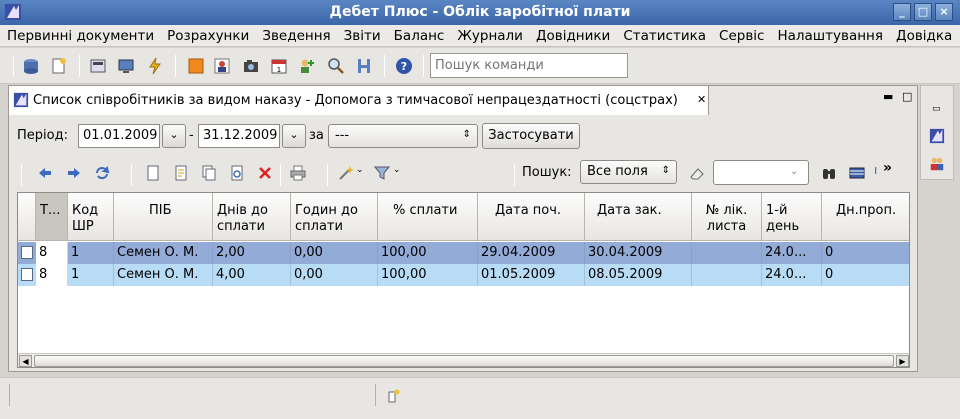 The width and height of the screenshot is (960, 419). I want to click on print-icon, so click(298, 173).